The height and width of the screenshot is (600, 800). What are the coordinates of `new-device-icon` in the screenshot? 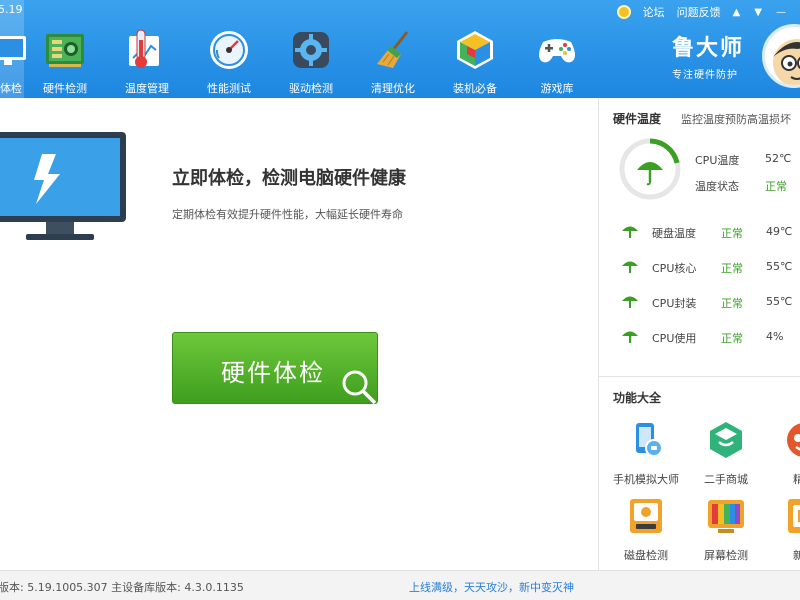 It's located at (794, 516).